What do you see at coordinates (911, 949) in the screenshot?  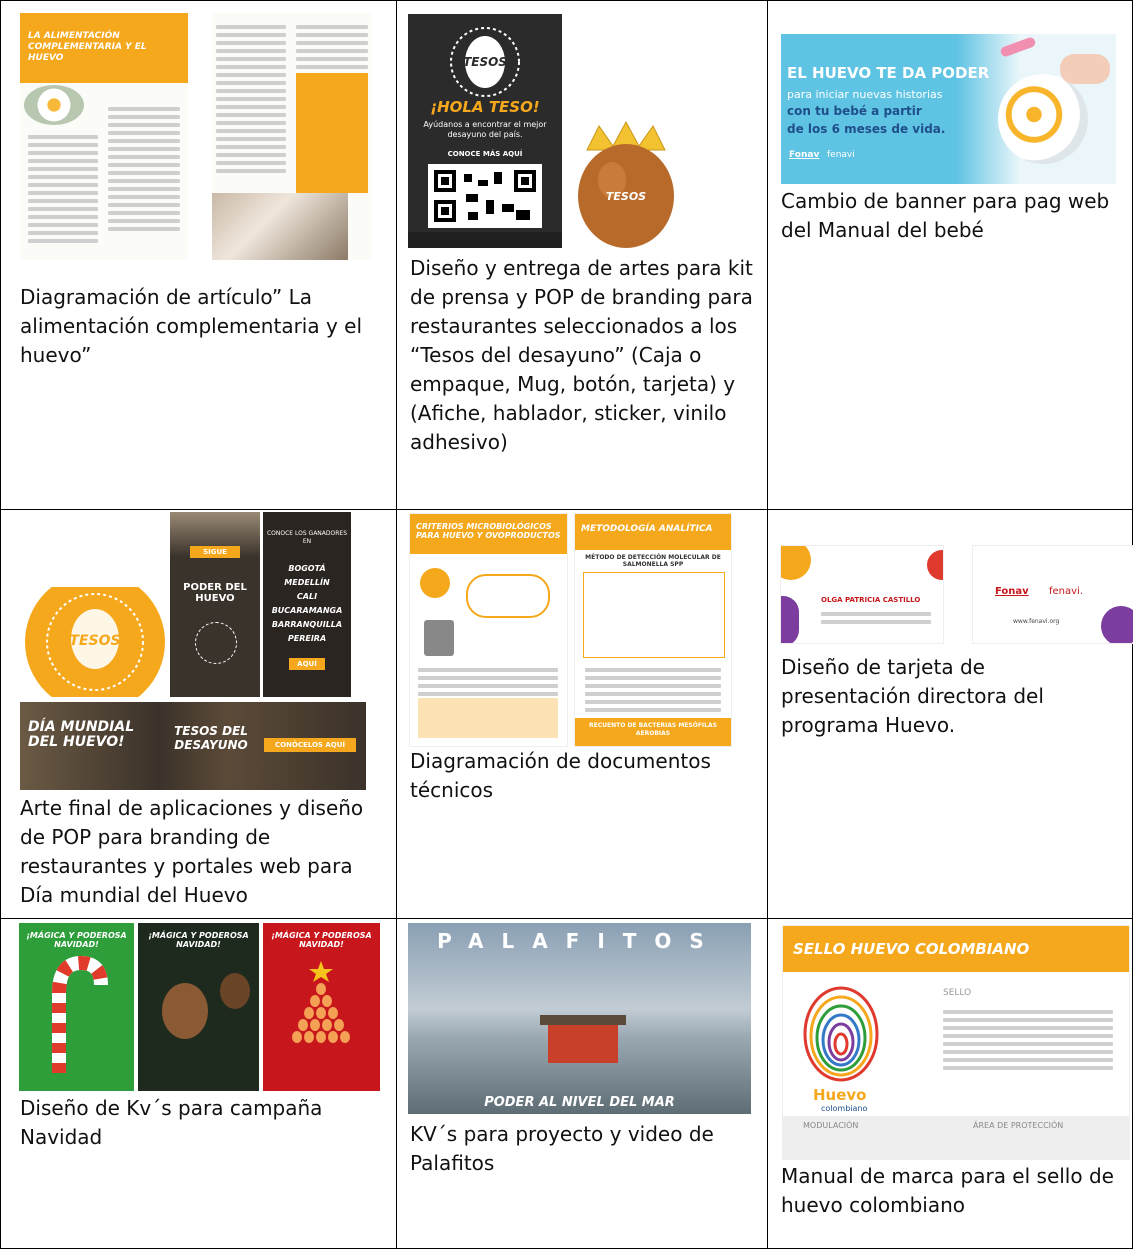 I see `sello-title: SELLO HUEVO COLOMBIANO` at bounding box center [911, 949].